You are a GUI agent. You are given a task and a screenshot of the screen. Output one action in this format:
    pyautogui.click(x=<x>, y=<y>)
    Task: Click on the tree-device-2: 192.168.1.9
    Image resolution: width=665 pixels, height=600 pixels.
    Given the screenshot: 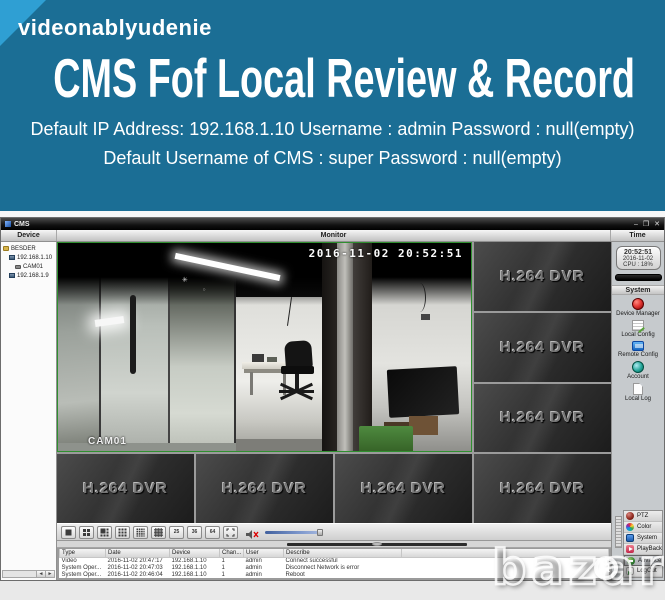 What is the action you would take?
    pyautogui.click(x=29, y=275)
    